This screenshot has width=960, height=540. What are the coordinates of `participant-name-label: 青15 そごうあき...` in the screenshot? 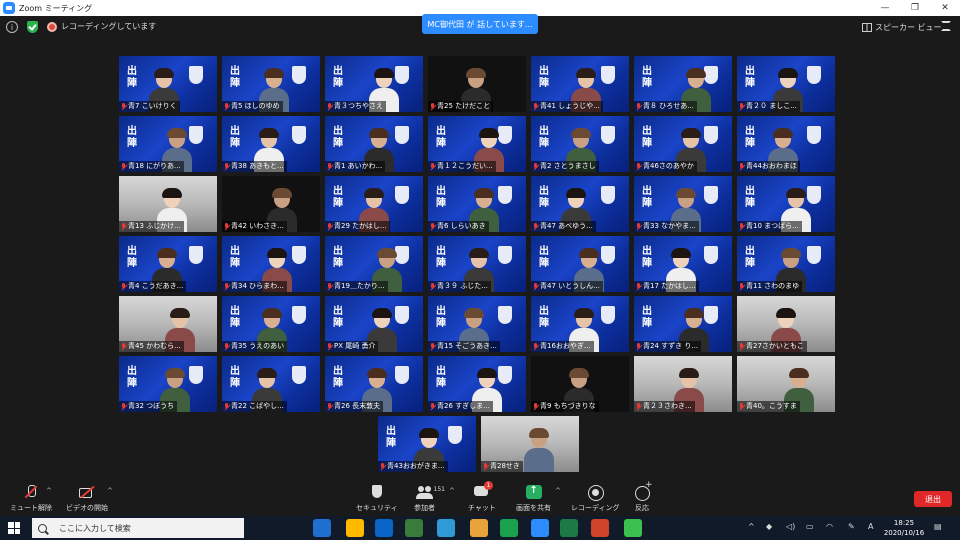 It's located at (464, 346).